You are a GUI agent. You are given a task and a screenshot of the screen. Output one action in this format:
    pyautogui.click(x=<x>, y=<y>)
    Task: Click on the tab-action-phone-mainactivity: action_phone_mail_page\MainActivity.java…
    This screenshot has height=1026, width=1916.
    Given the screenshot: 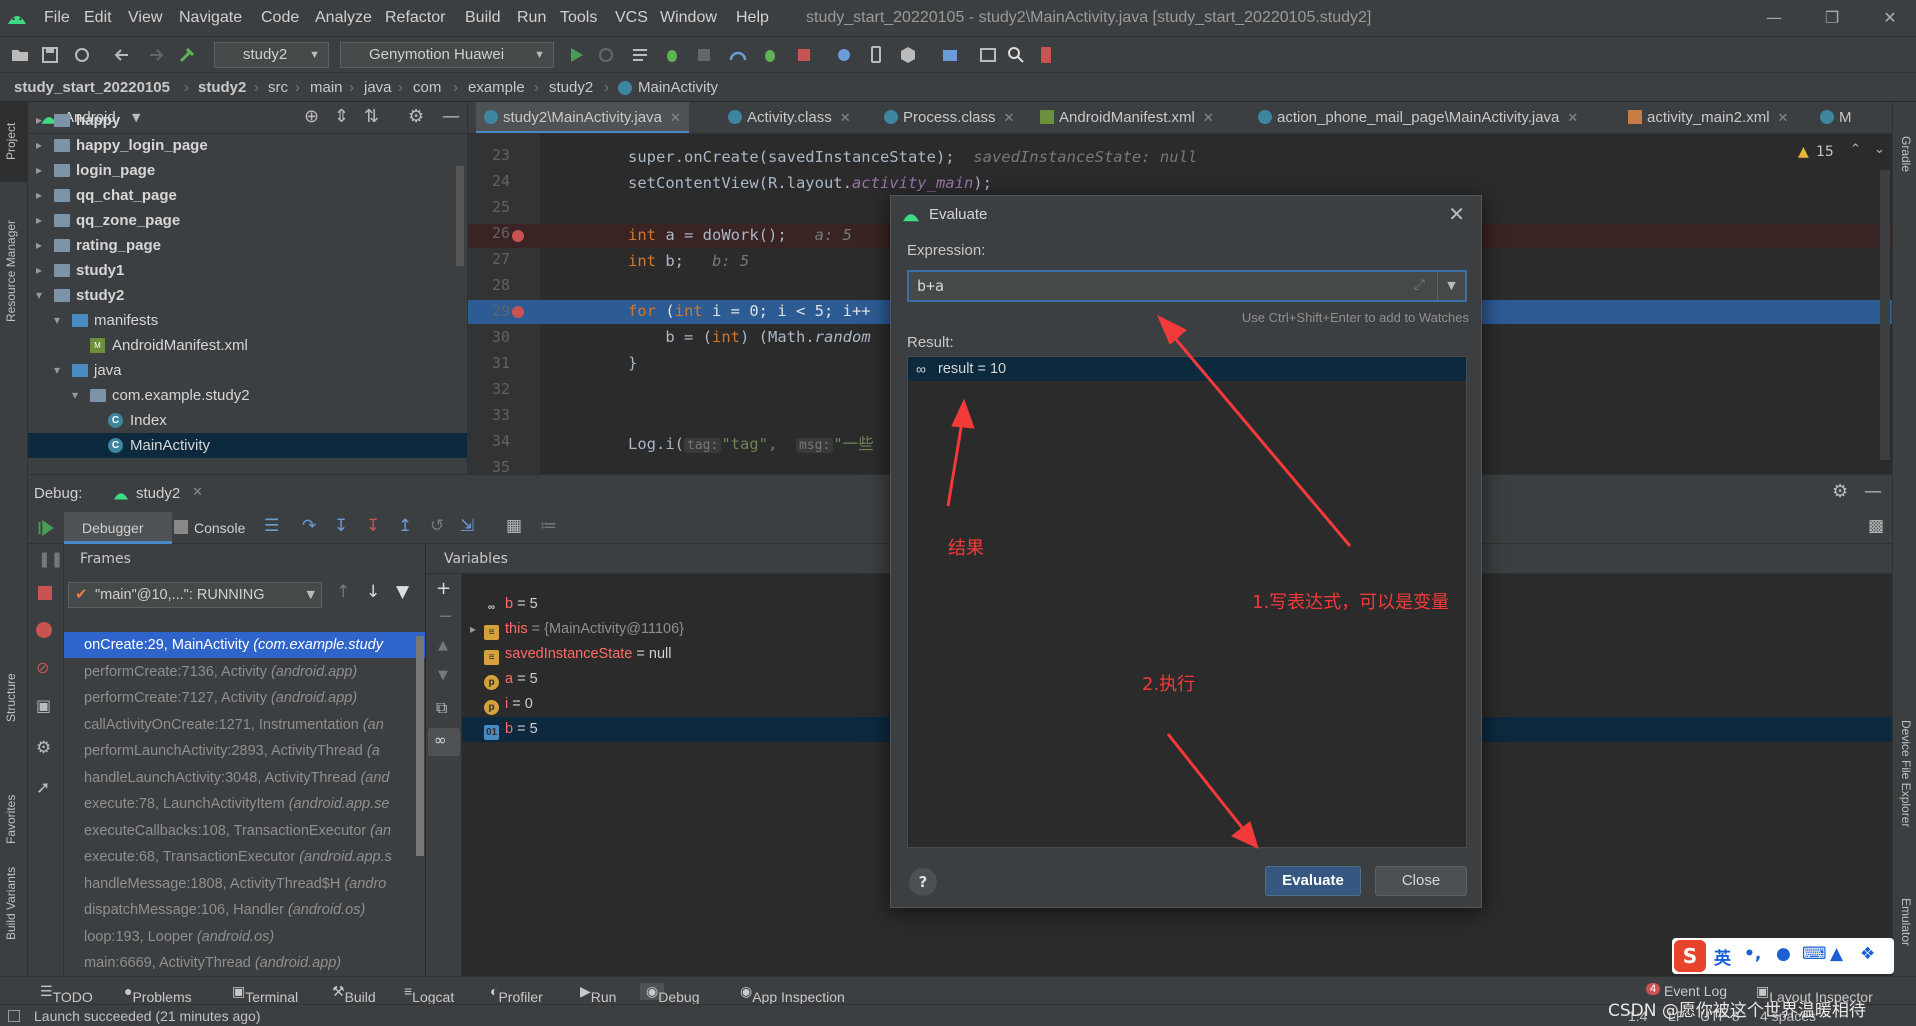 What is the action you would take?
    pyautogui.click(x=1418, y=117)
    